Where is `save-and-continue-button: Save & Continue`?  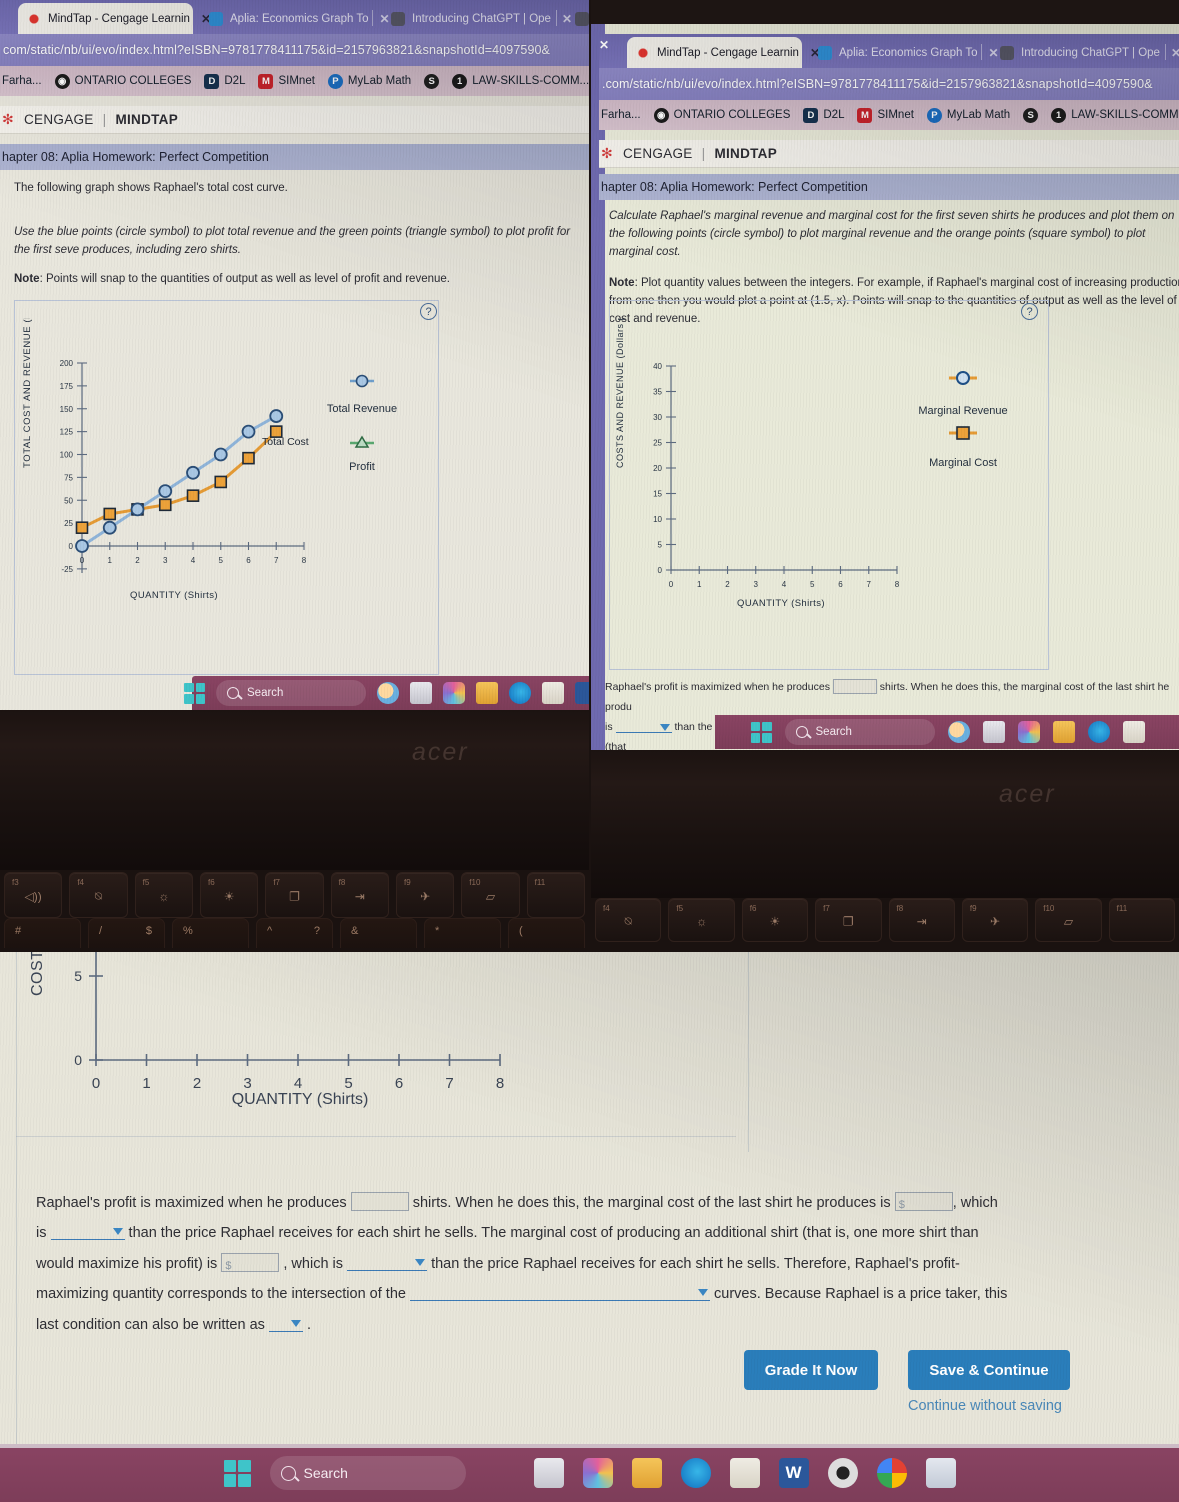 save-and-continue-button: Save & Continue is located at coordinates (989, 1370).